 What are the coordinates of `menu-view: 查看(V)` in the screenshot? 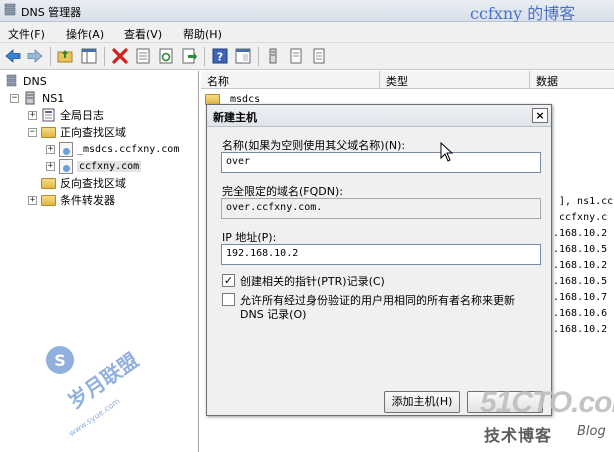 It's located at (143, 34).